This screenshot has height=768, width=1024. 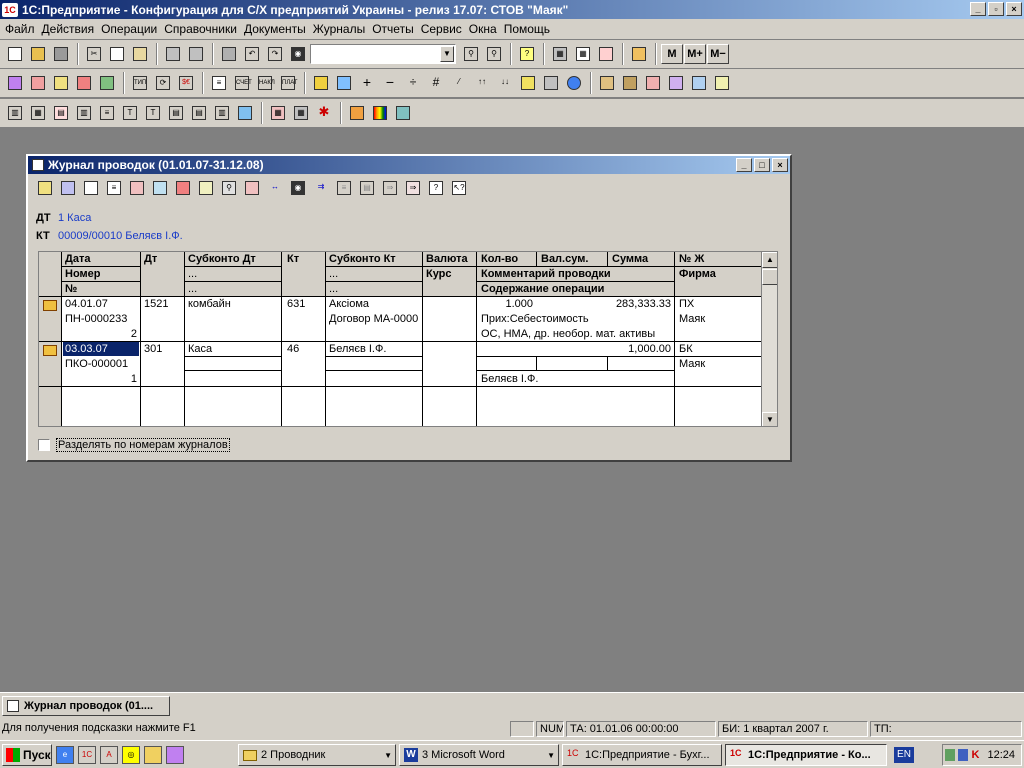 What do you see at coordinates (653, 83) in the screenshot?
I see `tool-a-icon` at bounding box center [653, 83].